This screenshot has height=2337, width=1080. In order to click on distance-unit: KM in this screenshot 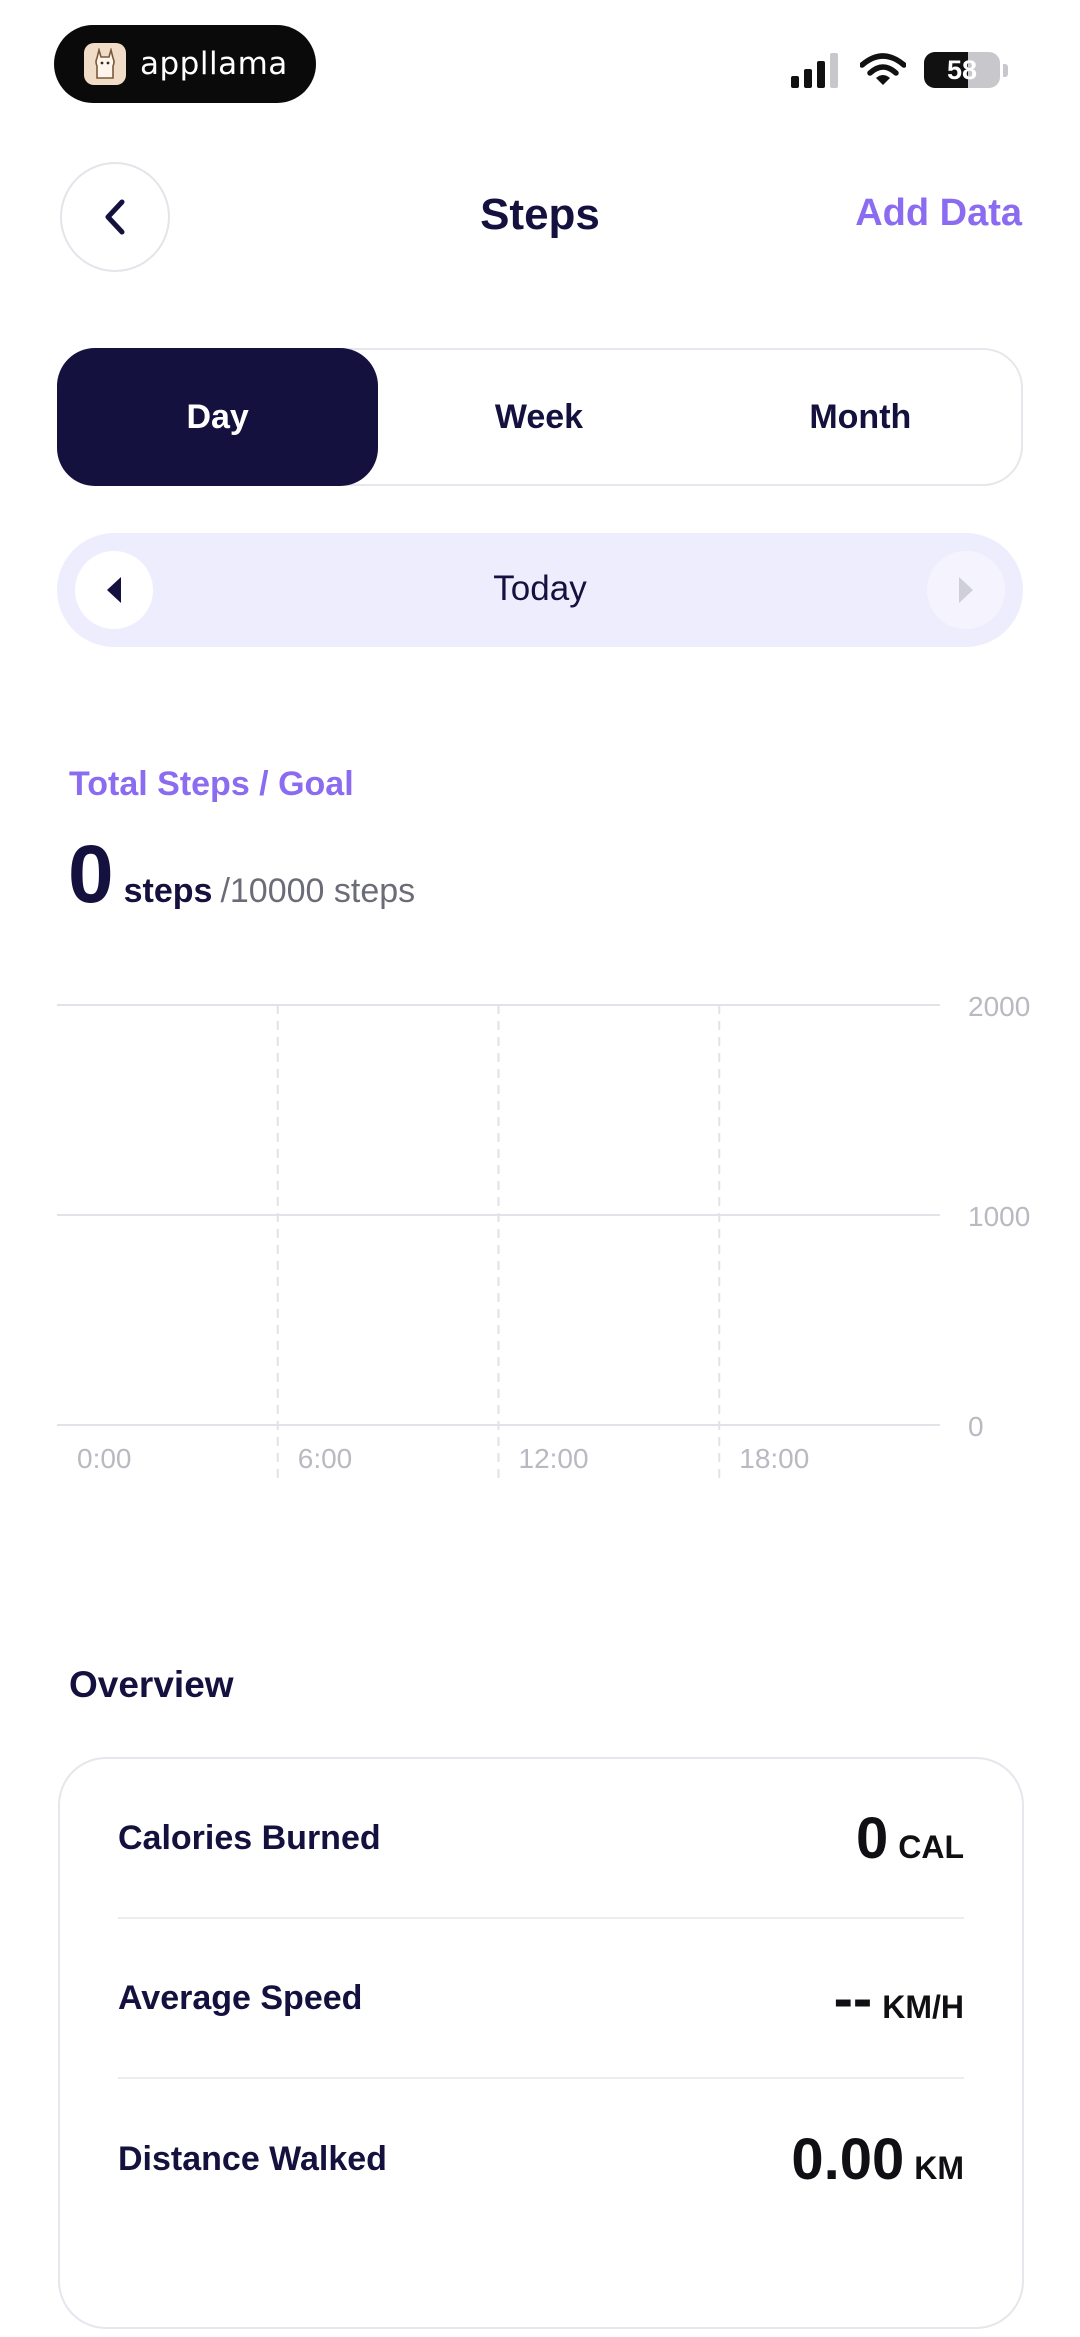, I will do `click(939, 2167)`.